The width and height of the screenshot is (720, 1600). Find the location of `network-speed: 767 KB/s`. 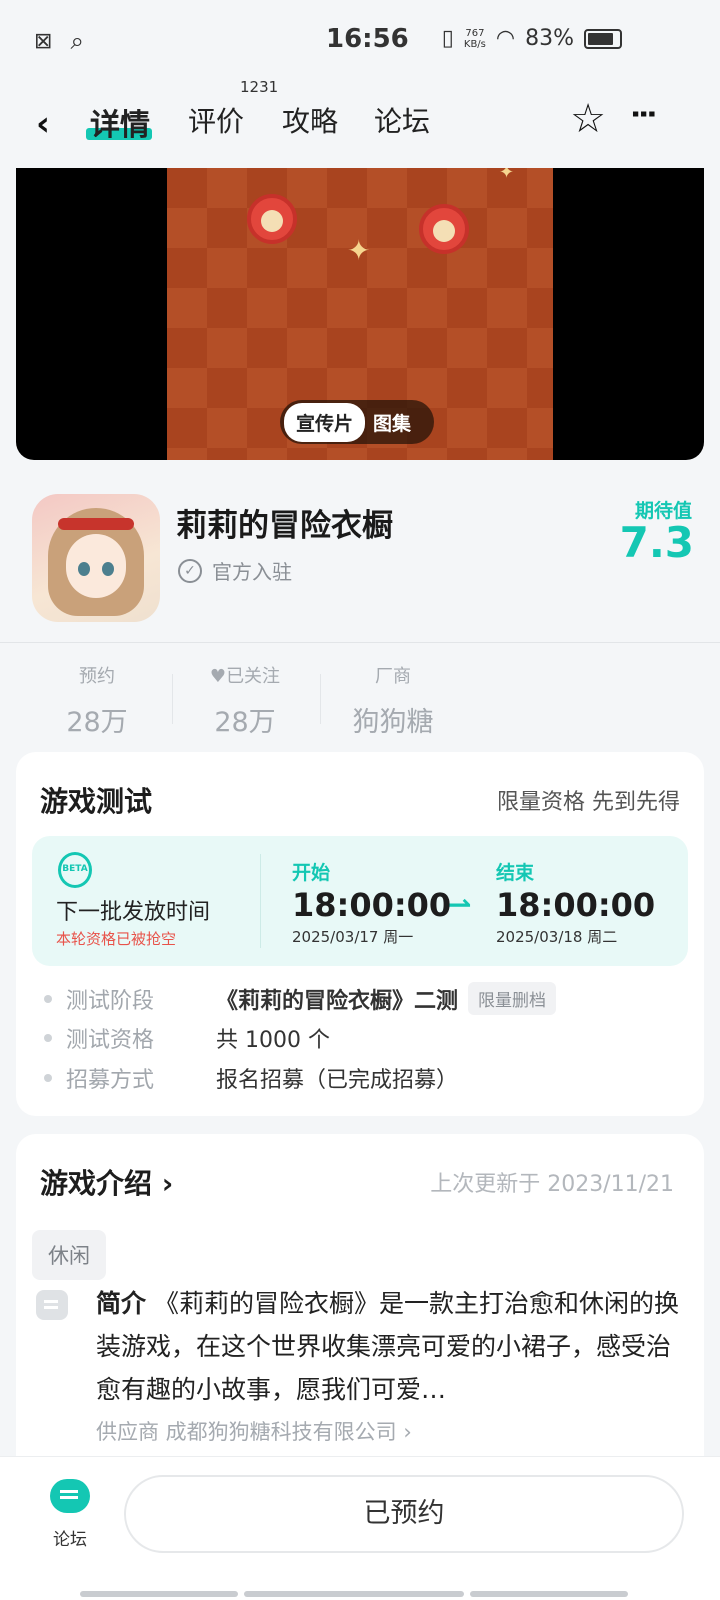

network-speed: 767 KB/s is located at coordinates (475, 39).